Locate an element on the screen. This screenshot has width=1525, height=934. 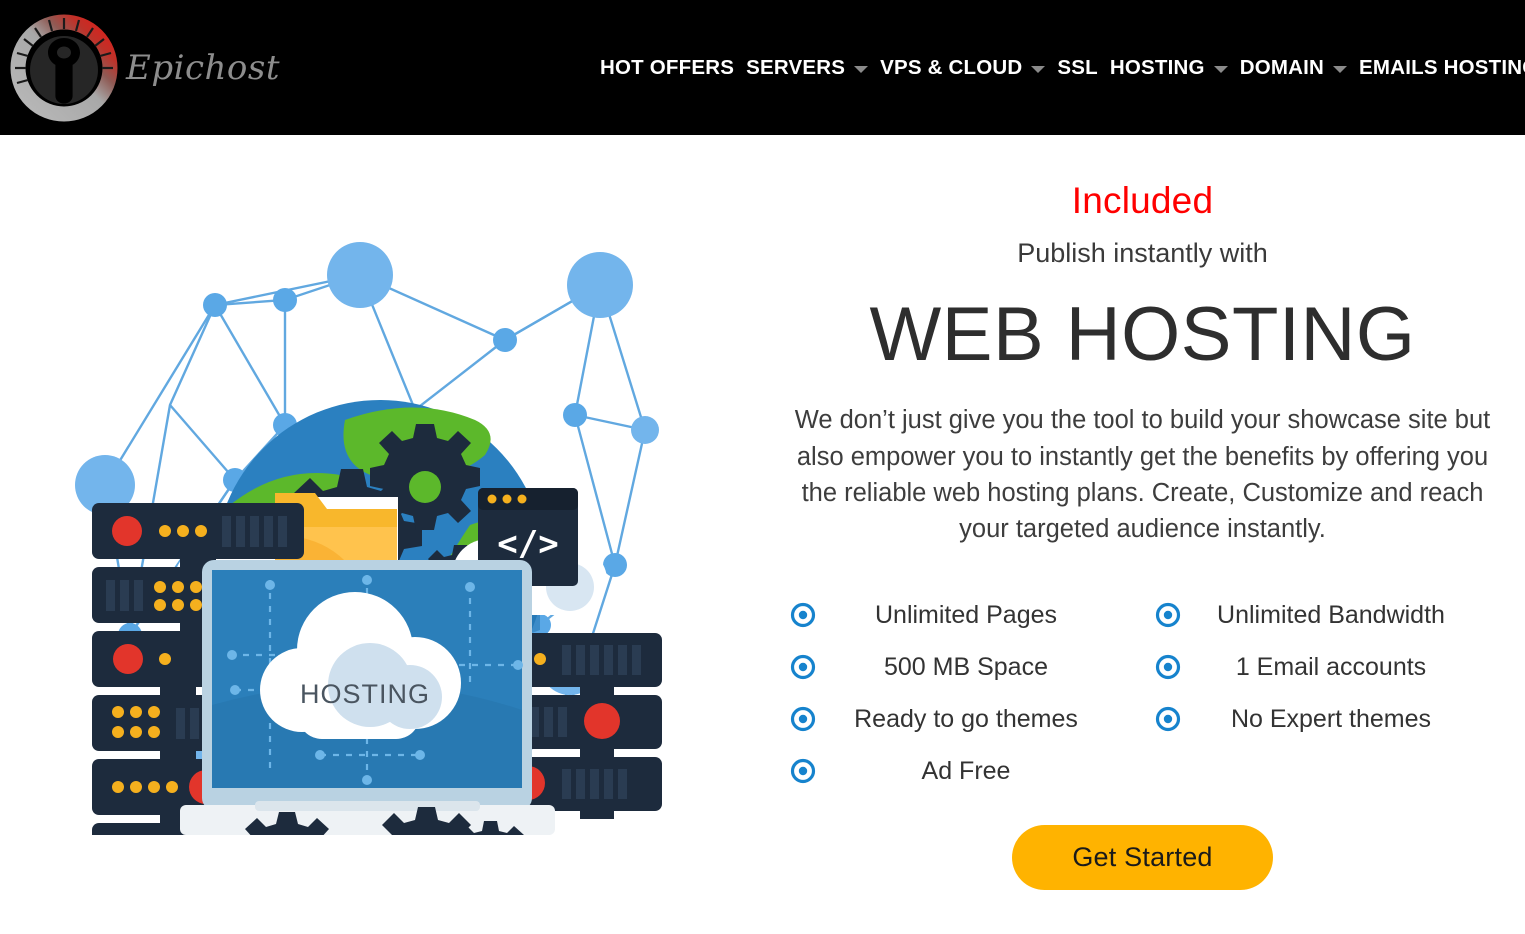
list-item: Unlimited Pages is located at coordinates (960, 615).